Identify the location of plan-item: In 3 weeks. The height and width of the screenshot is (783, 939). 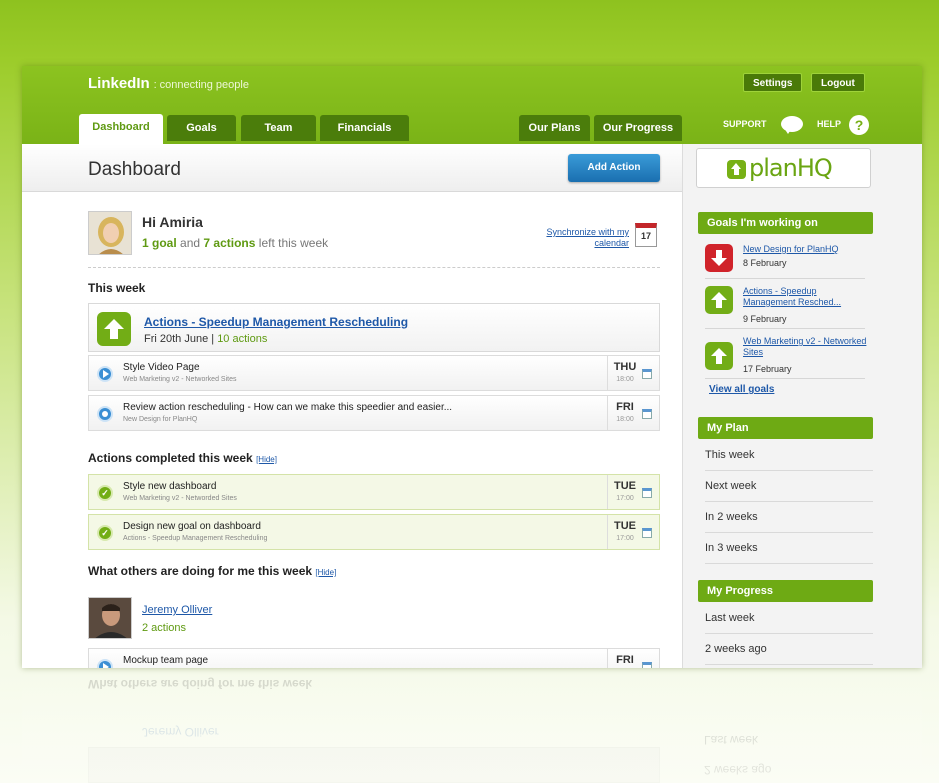
(789, 548).